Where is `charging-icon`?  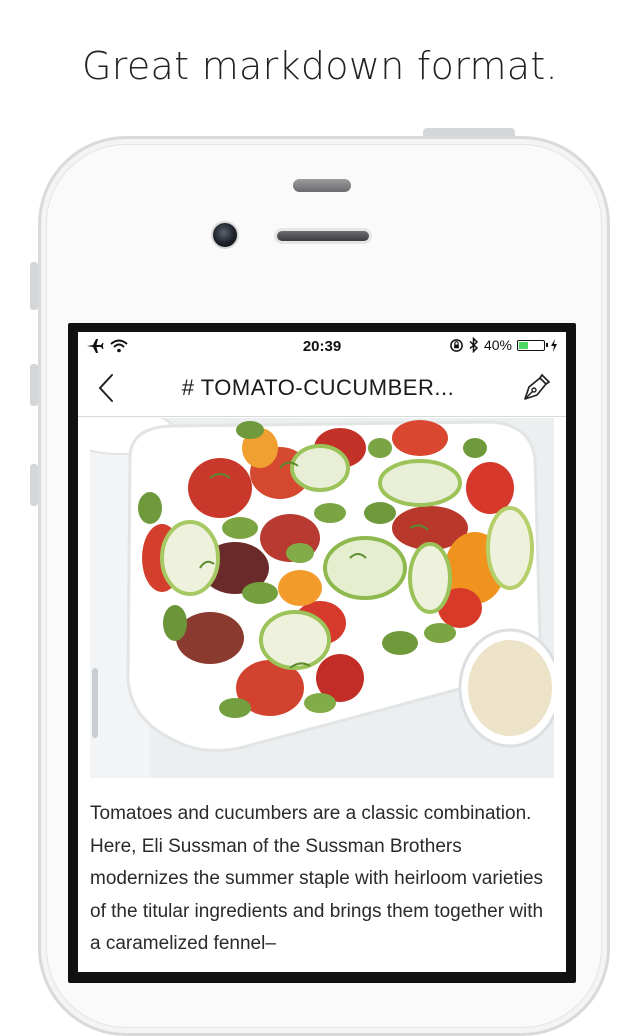
charging-icon is located at coordinates (554, 345).